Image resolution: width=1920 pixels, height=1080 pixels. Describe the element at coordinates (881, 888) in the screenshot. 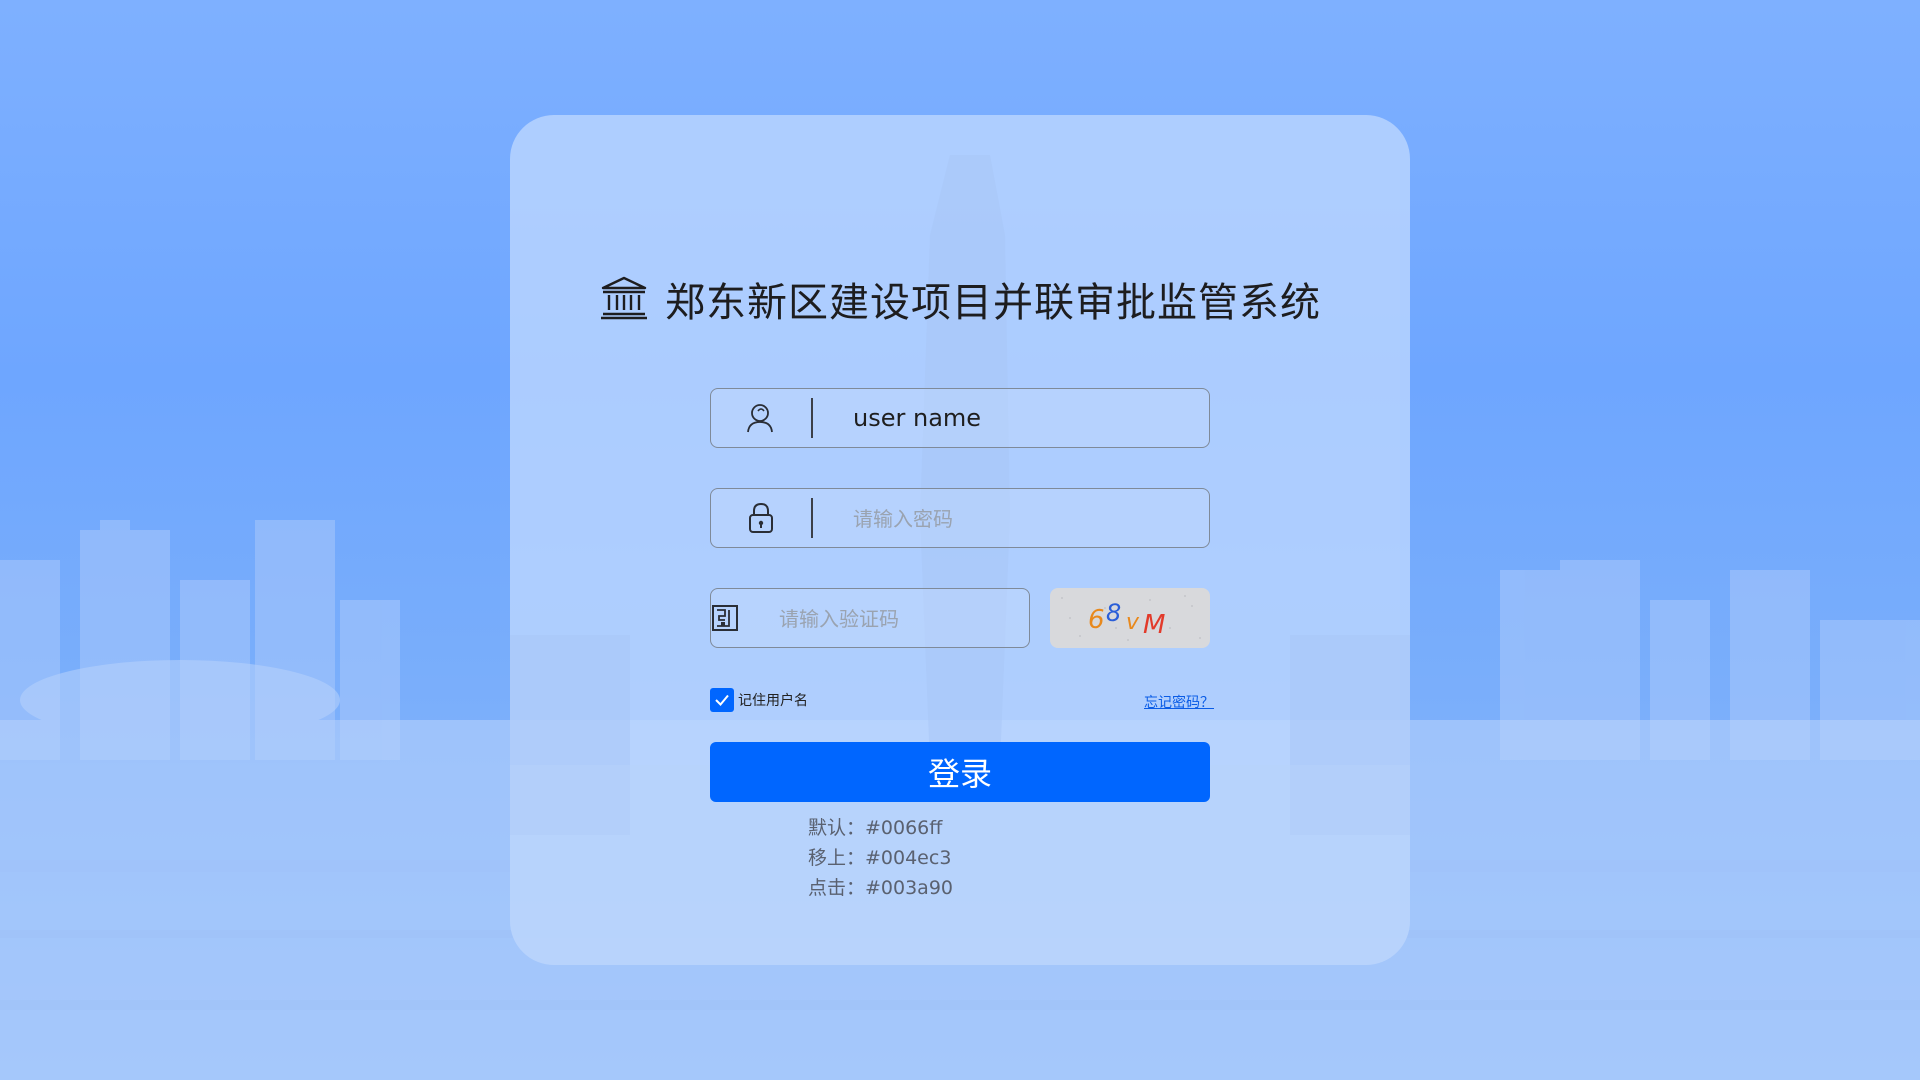

I see `note-active: 点击：#003a90` at that location.